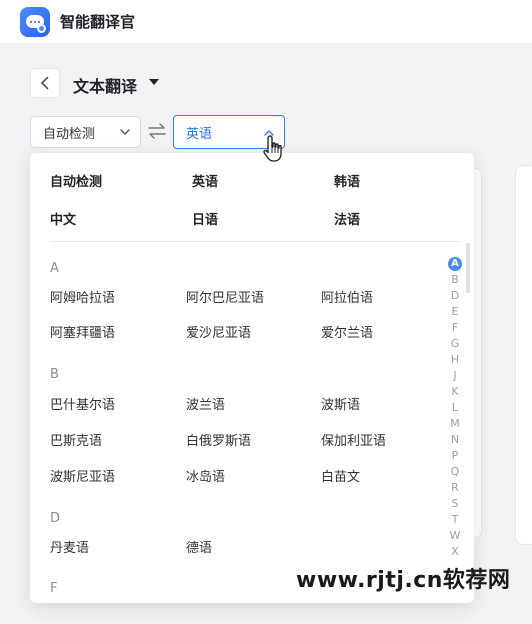 Image resolution: width=532 pixels, height=624 pixels. I want to click on alphabet-index-letter: M, so click(455, 424).